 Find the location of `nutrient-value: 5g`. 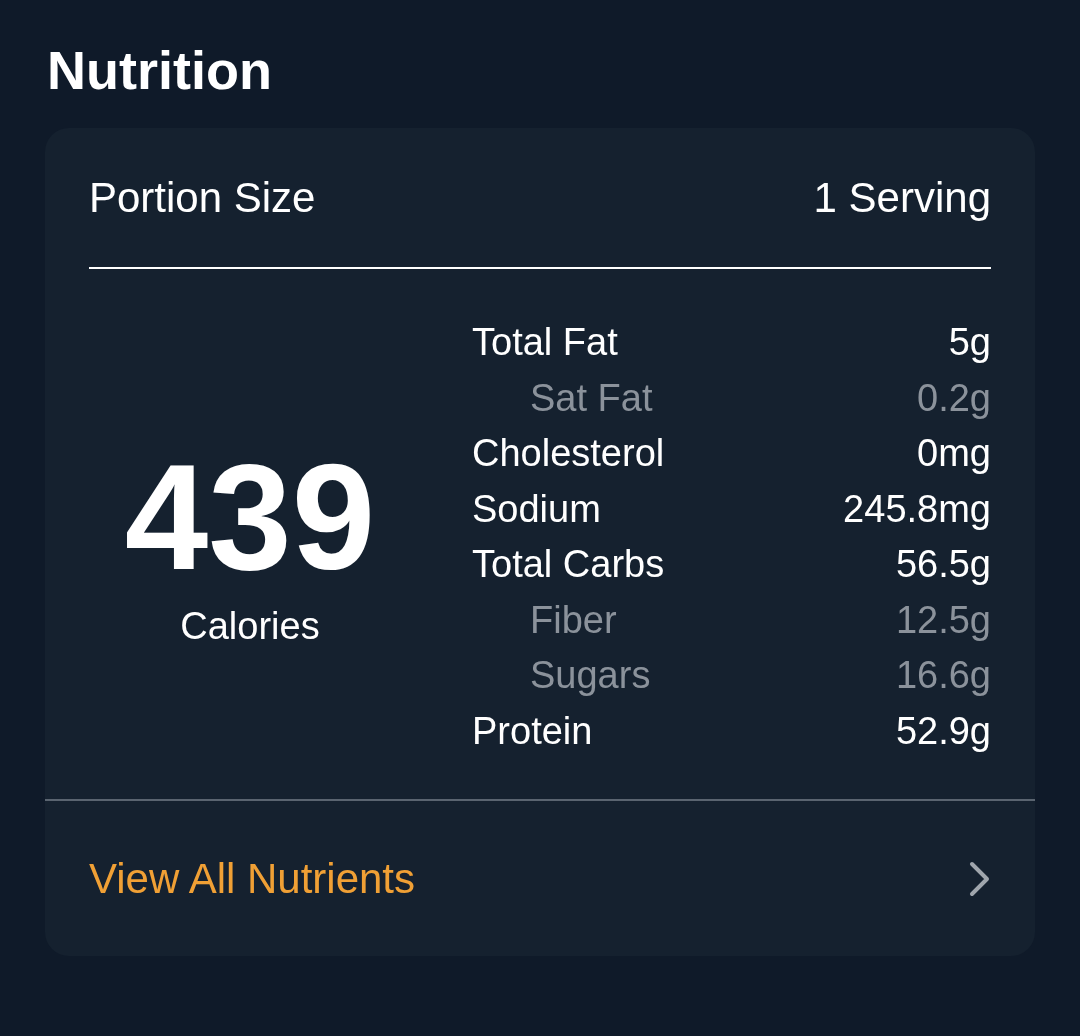

nutrient-value: 5g is located at coordinates (969, 343).